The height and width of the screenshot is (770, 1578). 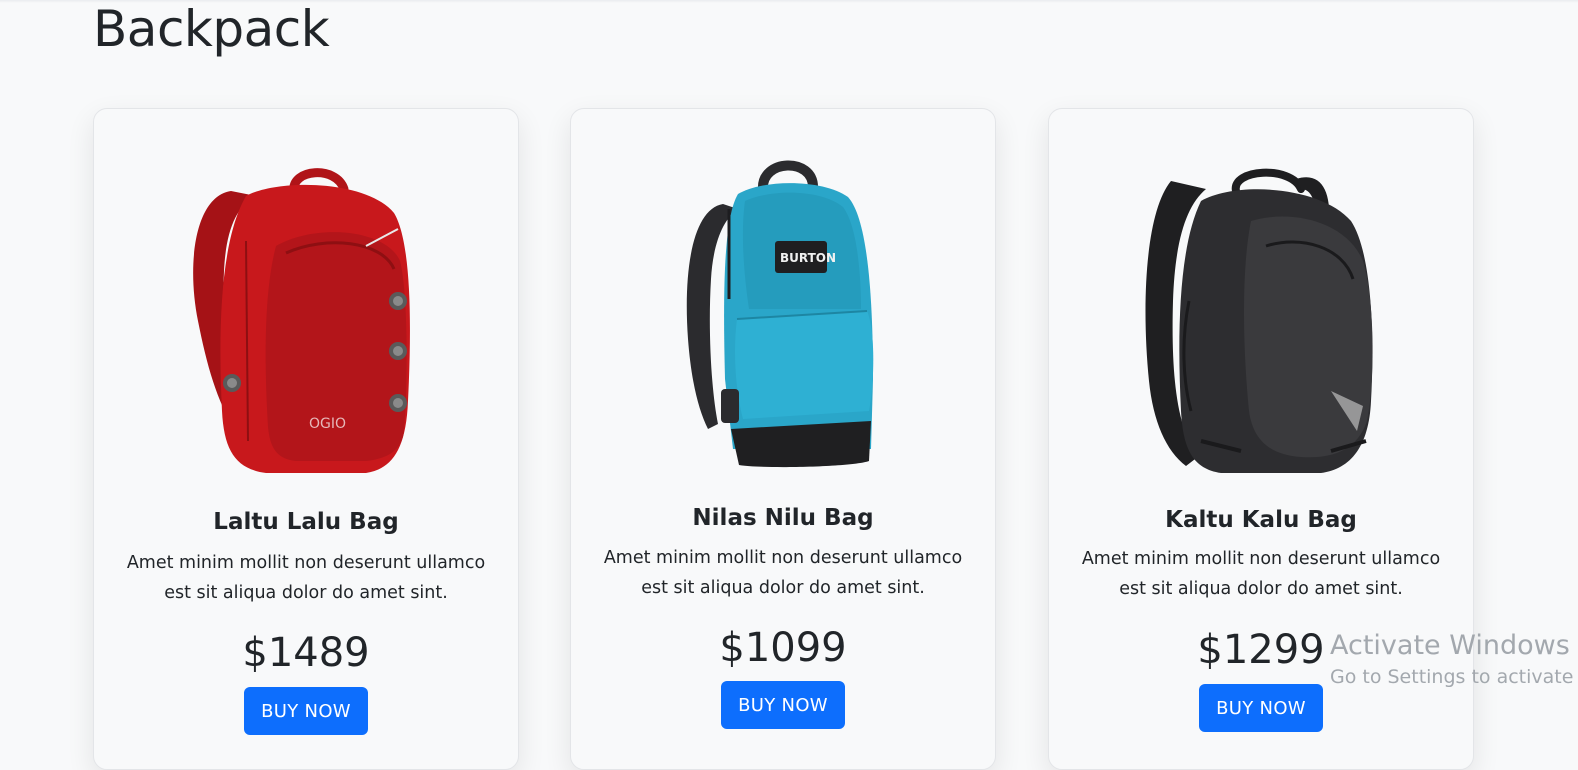 I want to click on product-name: Kaltu Kalu Bag, so click(x=1261, y=520).